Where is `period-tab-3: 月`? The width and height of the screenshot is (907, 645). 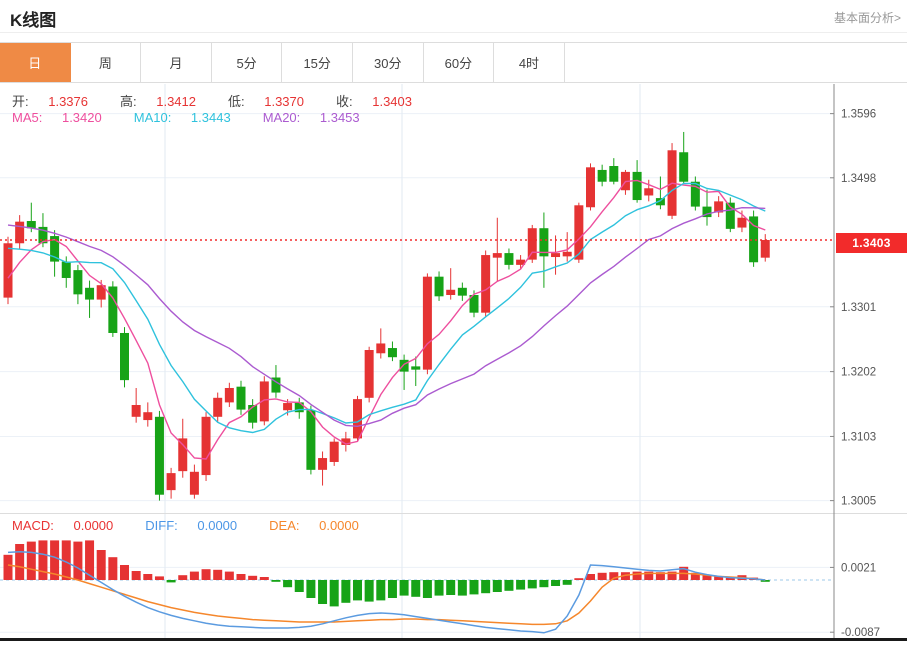
period-tab-3: 月 is located at coordinates (176, 62).